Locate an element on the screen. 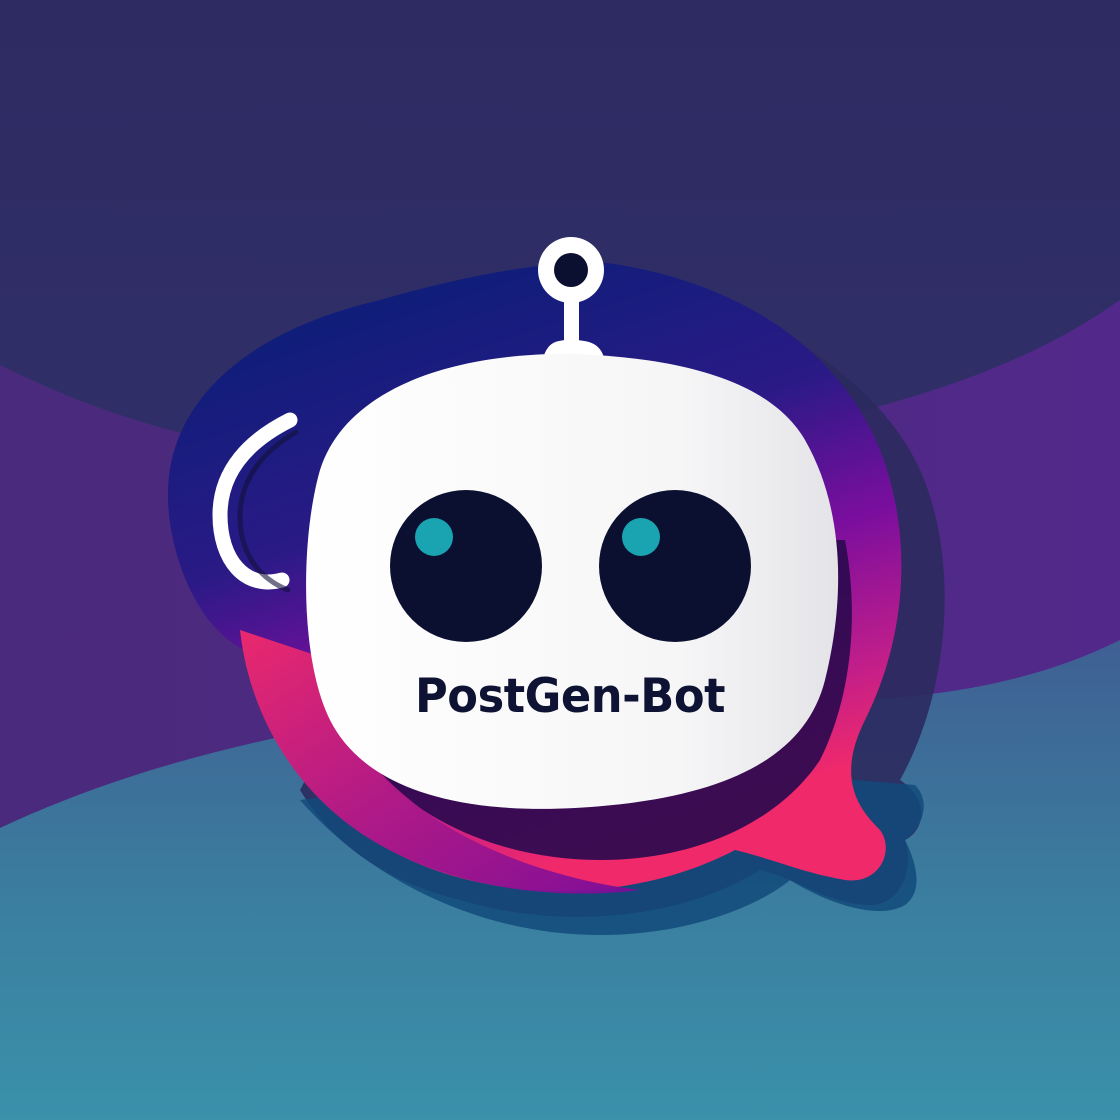  left-eye is located at coordinates (466, 566).